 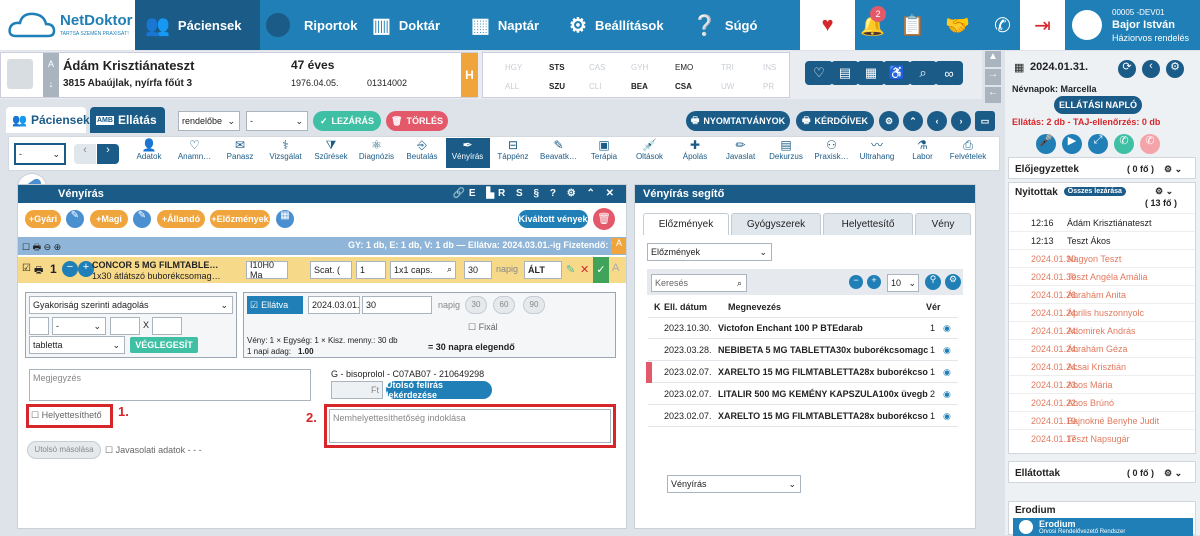 What do you see at coordinates (48, 120) in the screenshot?
I see `tab-pacientek: 👥 Páciensek` at bounding box center [48, 120].